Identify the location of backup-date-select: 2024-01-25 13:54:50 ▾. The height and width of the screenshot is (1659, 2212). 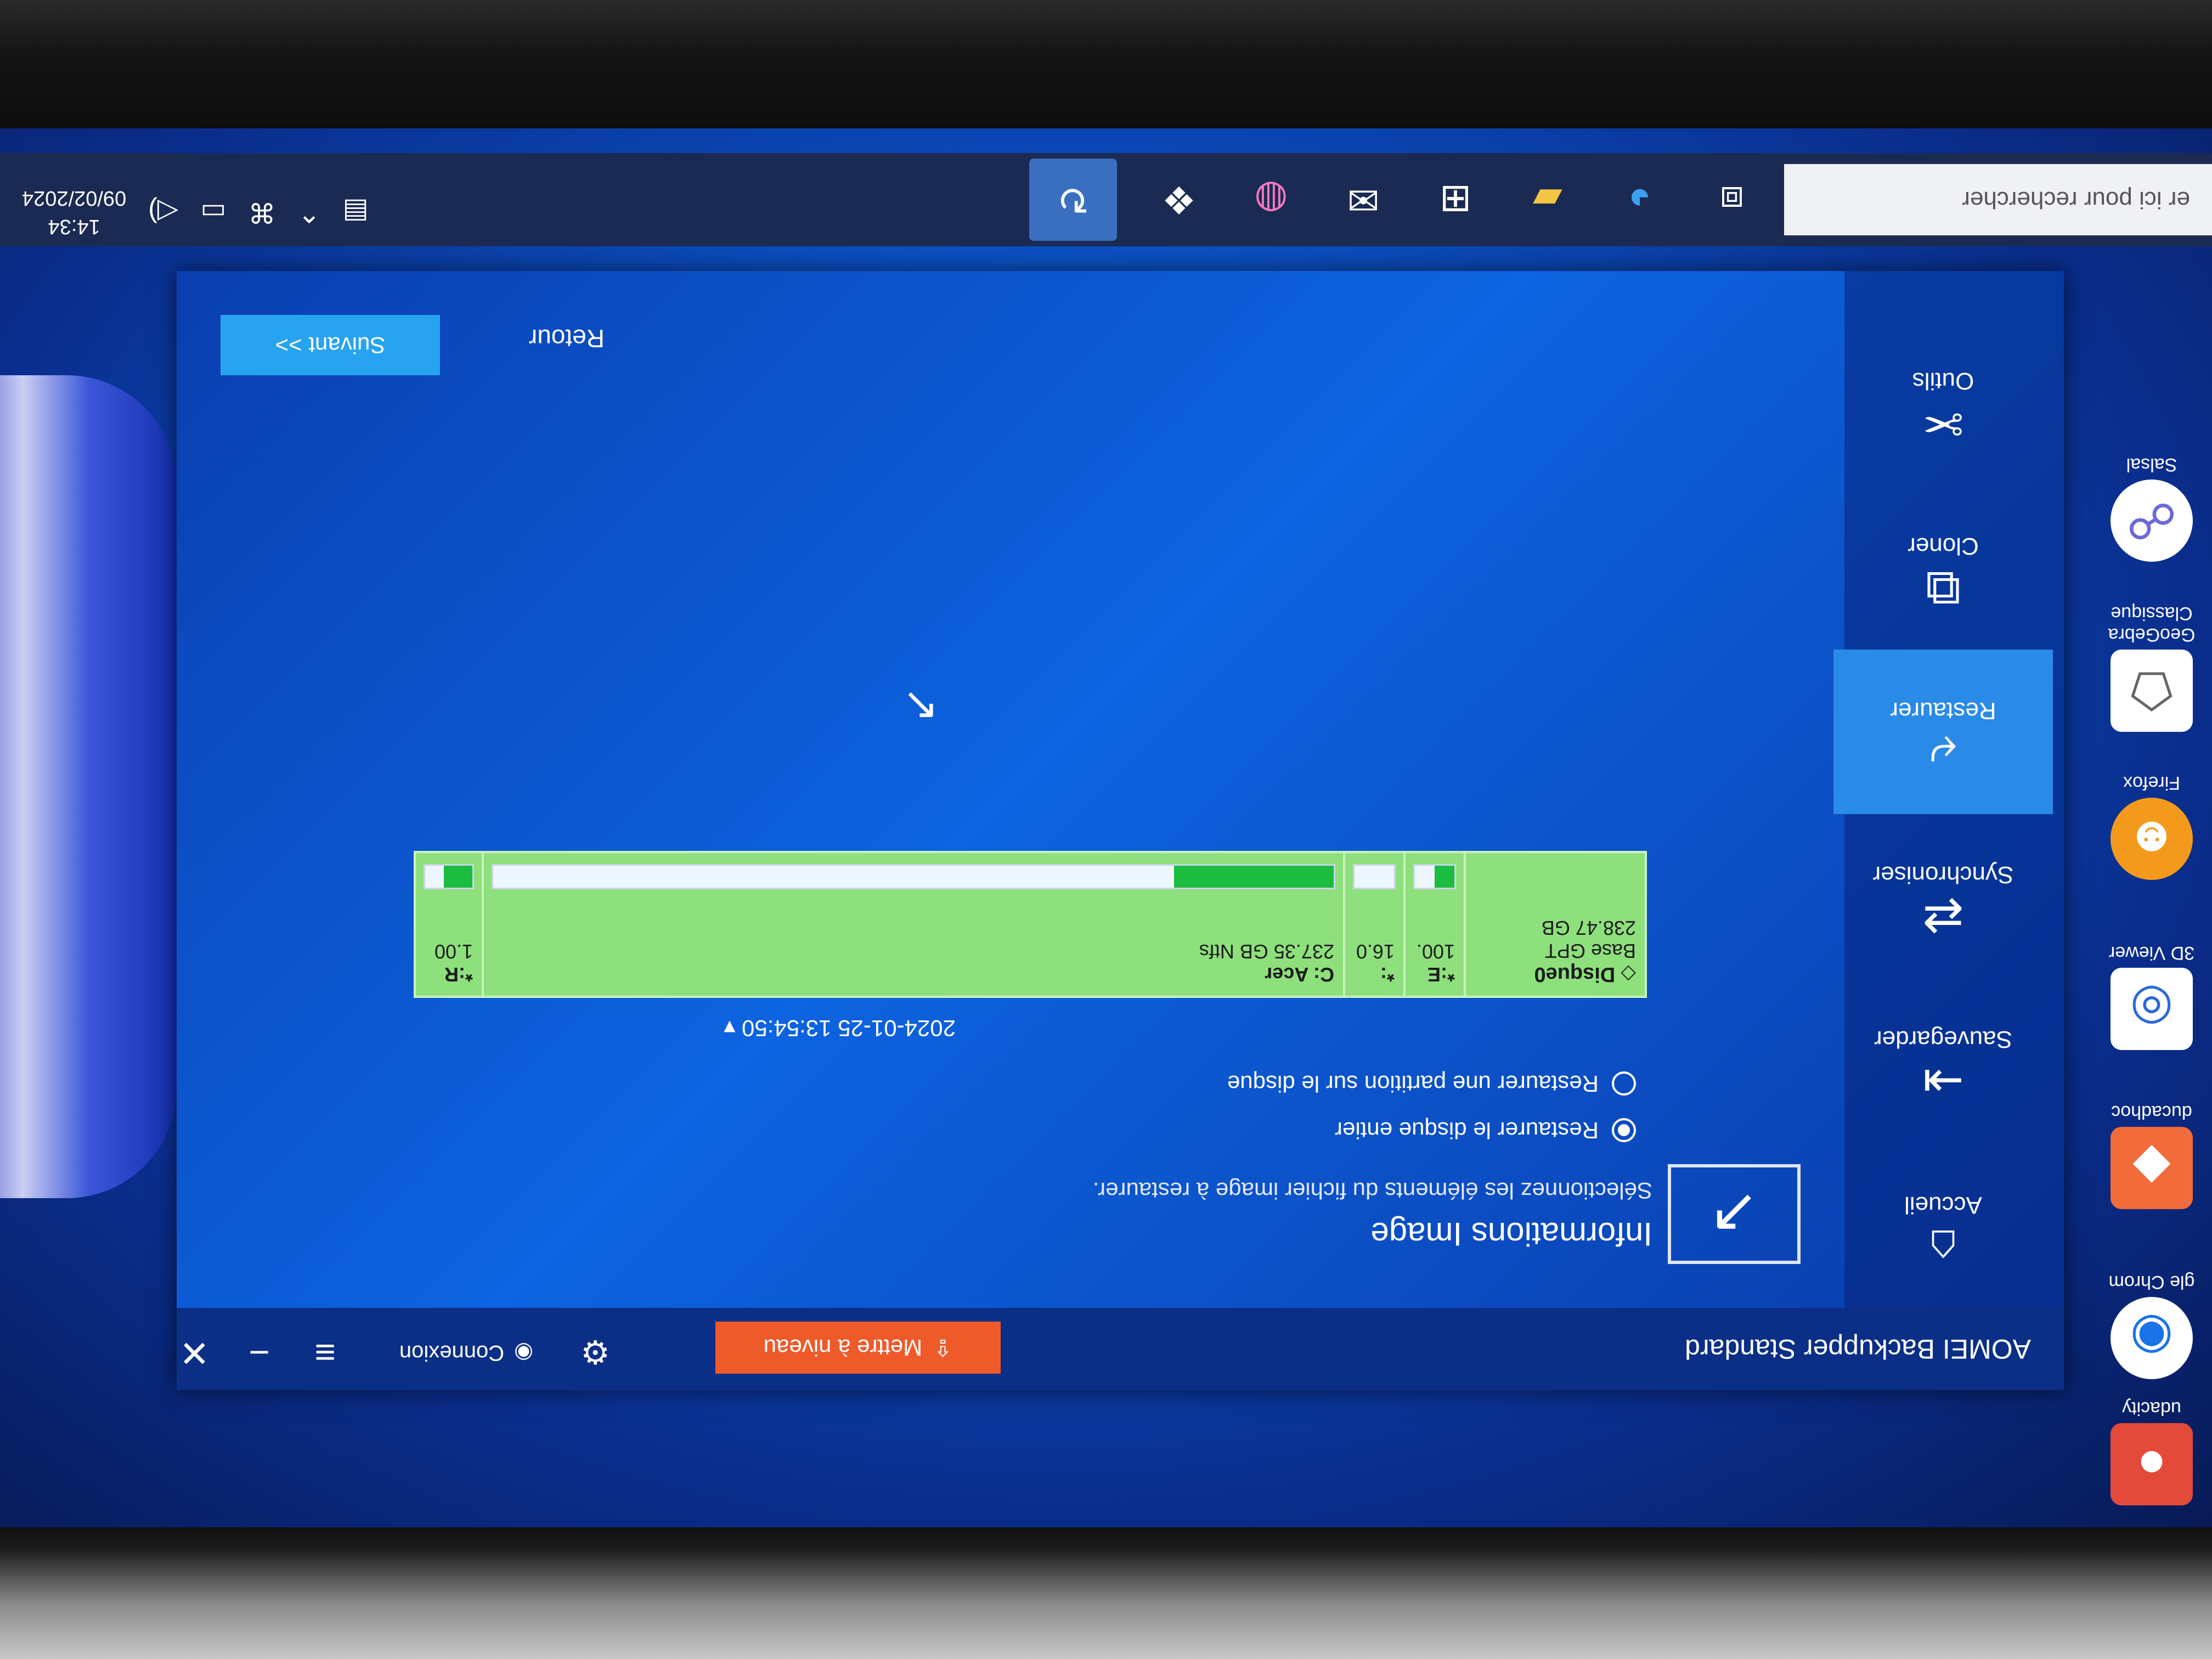
(840, 1028).